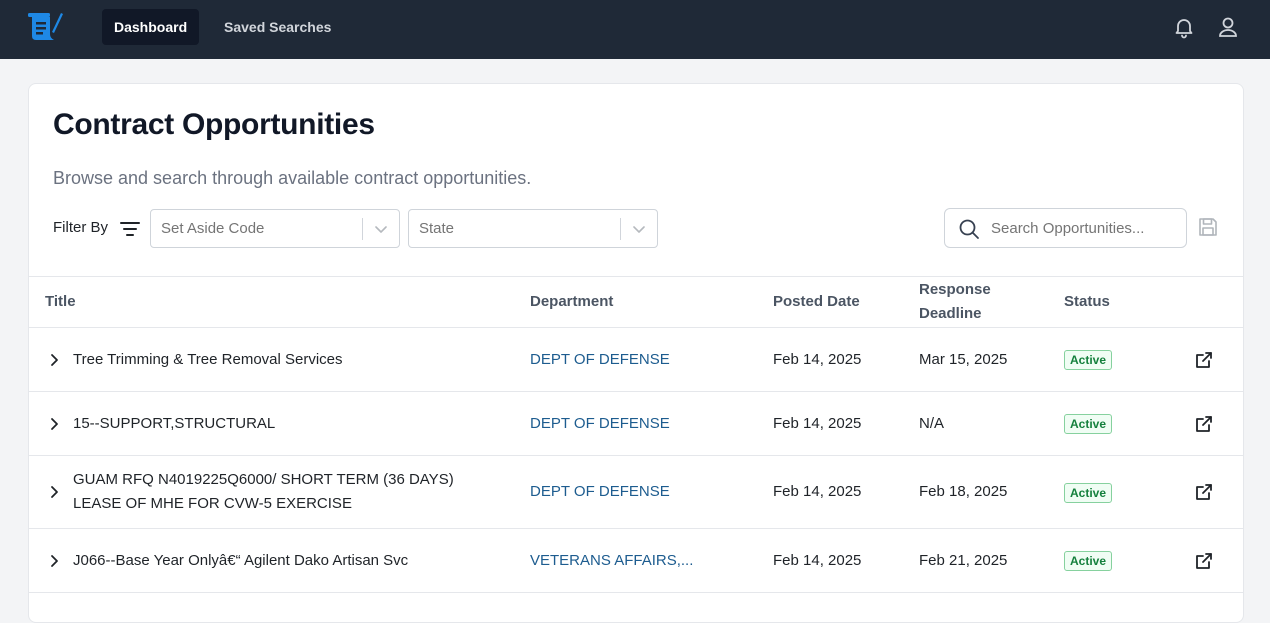 The width and height of the screenshot is (1270, 623). What do you see at coordinates (60, 302) in the screenshot?
I see `column-header-title: Title` at bounding box center [60, 302].